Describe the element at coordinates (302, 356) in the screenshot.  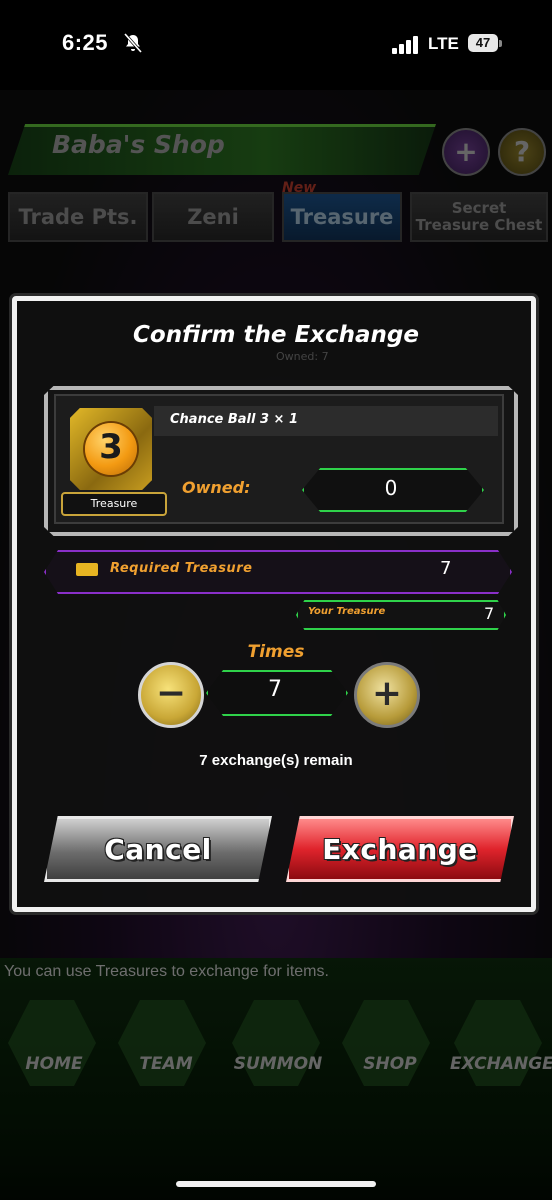
I see `owned-count-dim: Owned: 7` at that location.